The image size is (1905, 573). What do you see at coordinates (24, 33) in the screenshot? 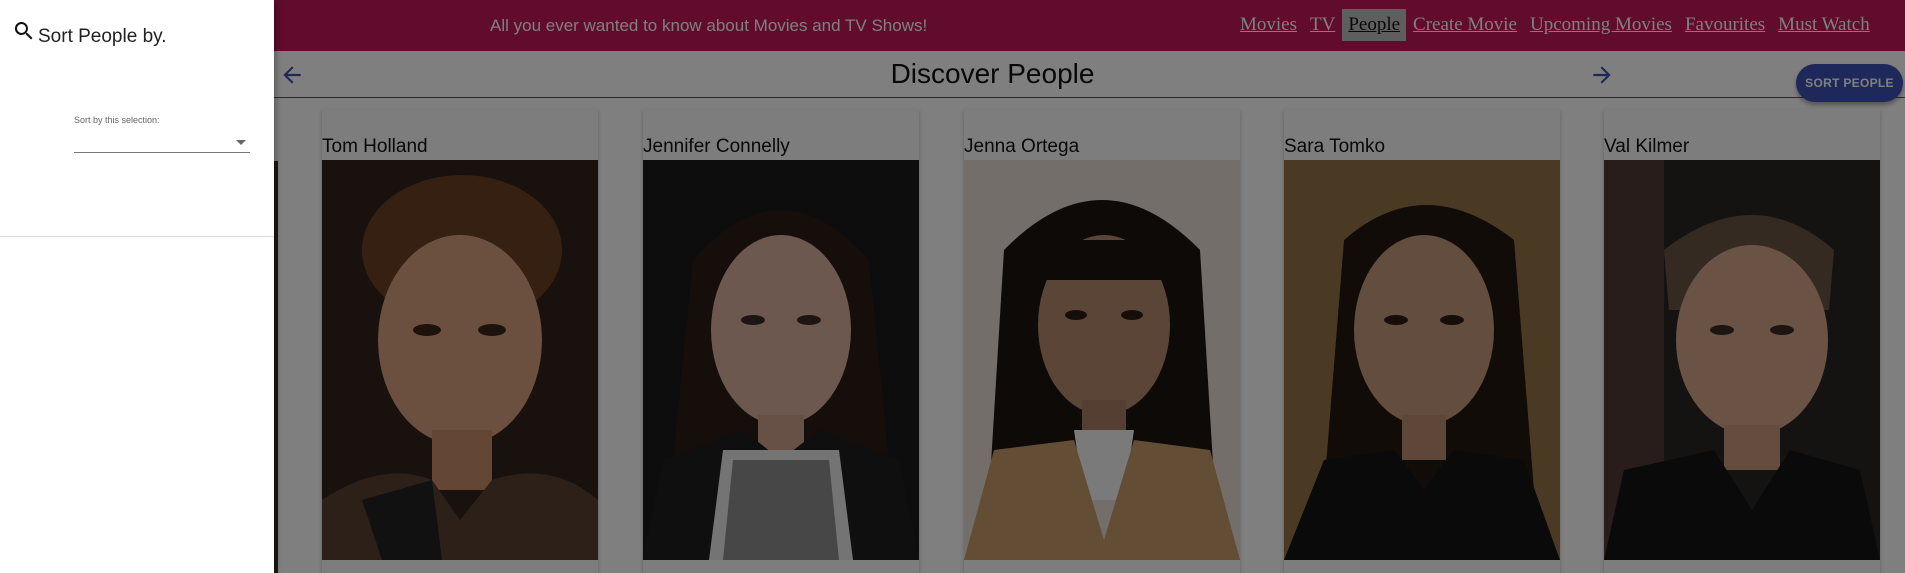
I see `search-icon` at bounding box center [24, 33].